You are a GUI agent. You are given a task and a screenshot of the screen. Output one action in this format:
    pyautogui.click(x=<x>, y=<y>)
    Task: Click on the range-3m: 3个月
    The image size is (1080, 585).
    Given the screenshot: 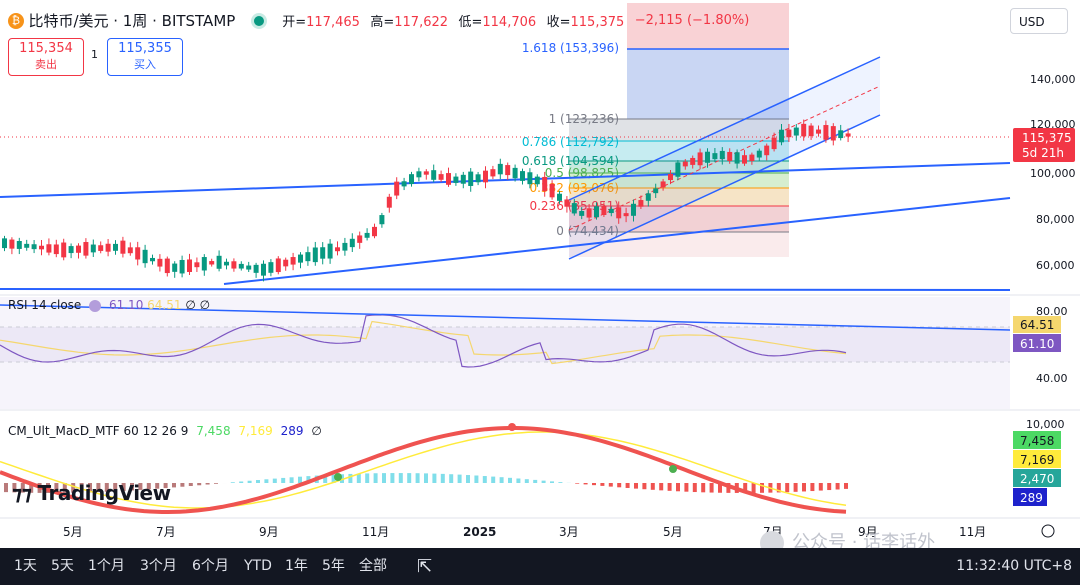 What is the action you would take?
    pyautogui.click(x=158, y=566)
    